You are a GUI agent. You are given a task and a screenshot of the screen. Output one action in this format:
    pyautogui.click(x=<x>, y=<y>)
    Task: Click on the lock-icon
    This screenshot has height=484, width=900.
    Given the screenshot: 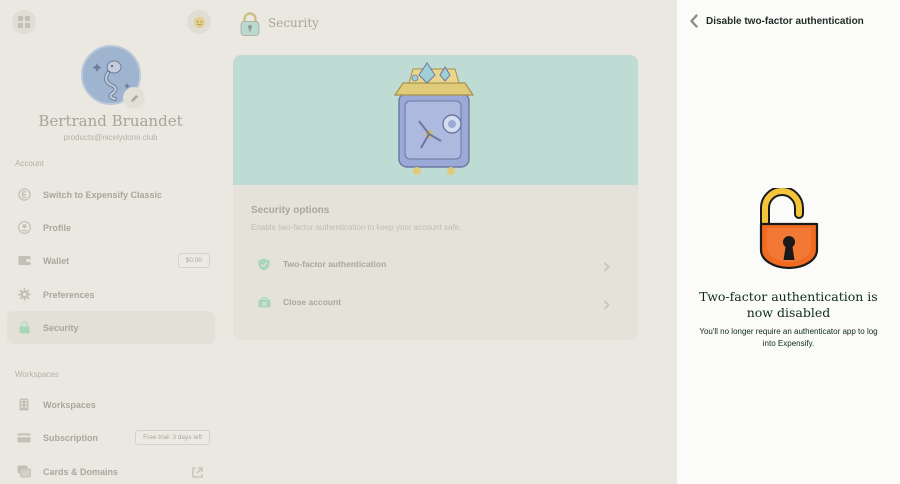 What is the action you would take?
    pyautogui.click(x=24, y=328)
    